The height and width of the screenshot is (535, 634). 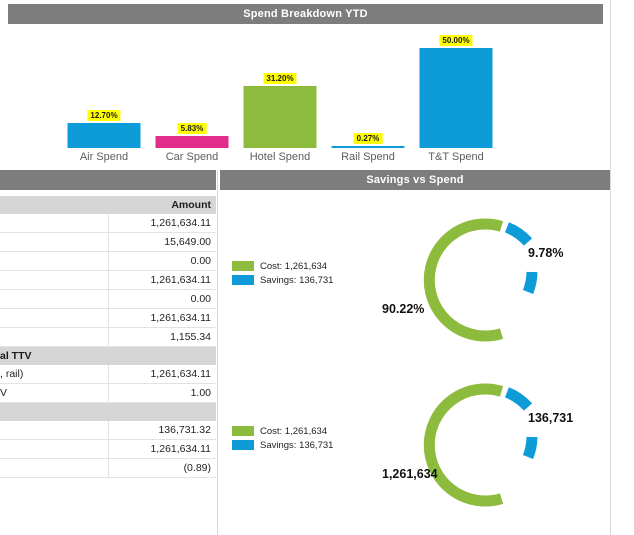 I want to click on right-edge-divider, so click(x=610, y=267).